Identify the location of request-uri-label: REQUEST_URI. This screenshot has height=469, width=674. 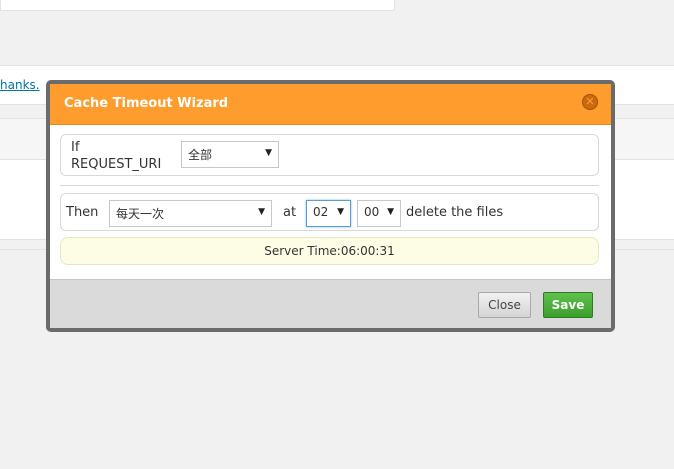
(116, 164).